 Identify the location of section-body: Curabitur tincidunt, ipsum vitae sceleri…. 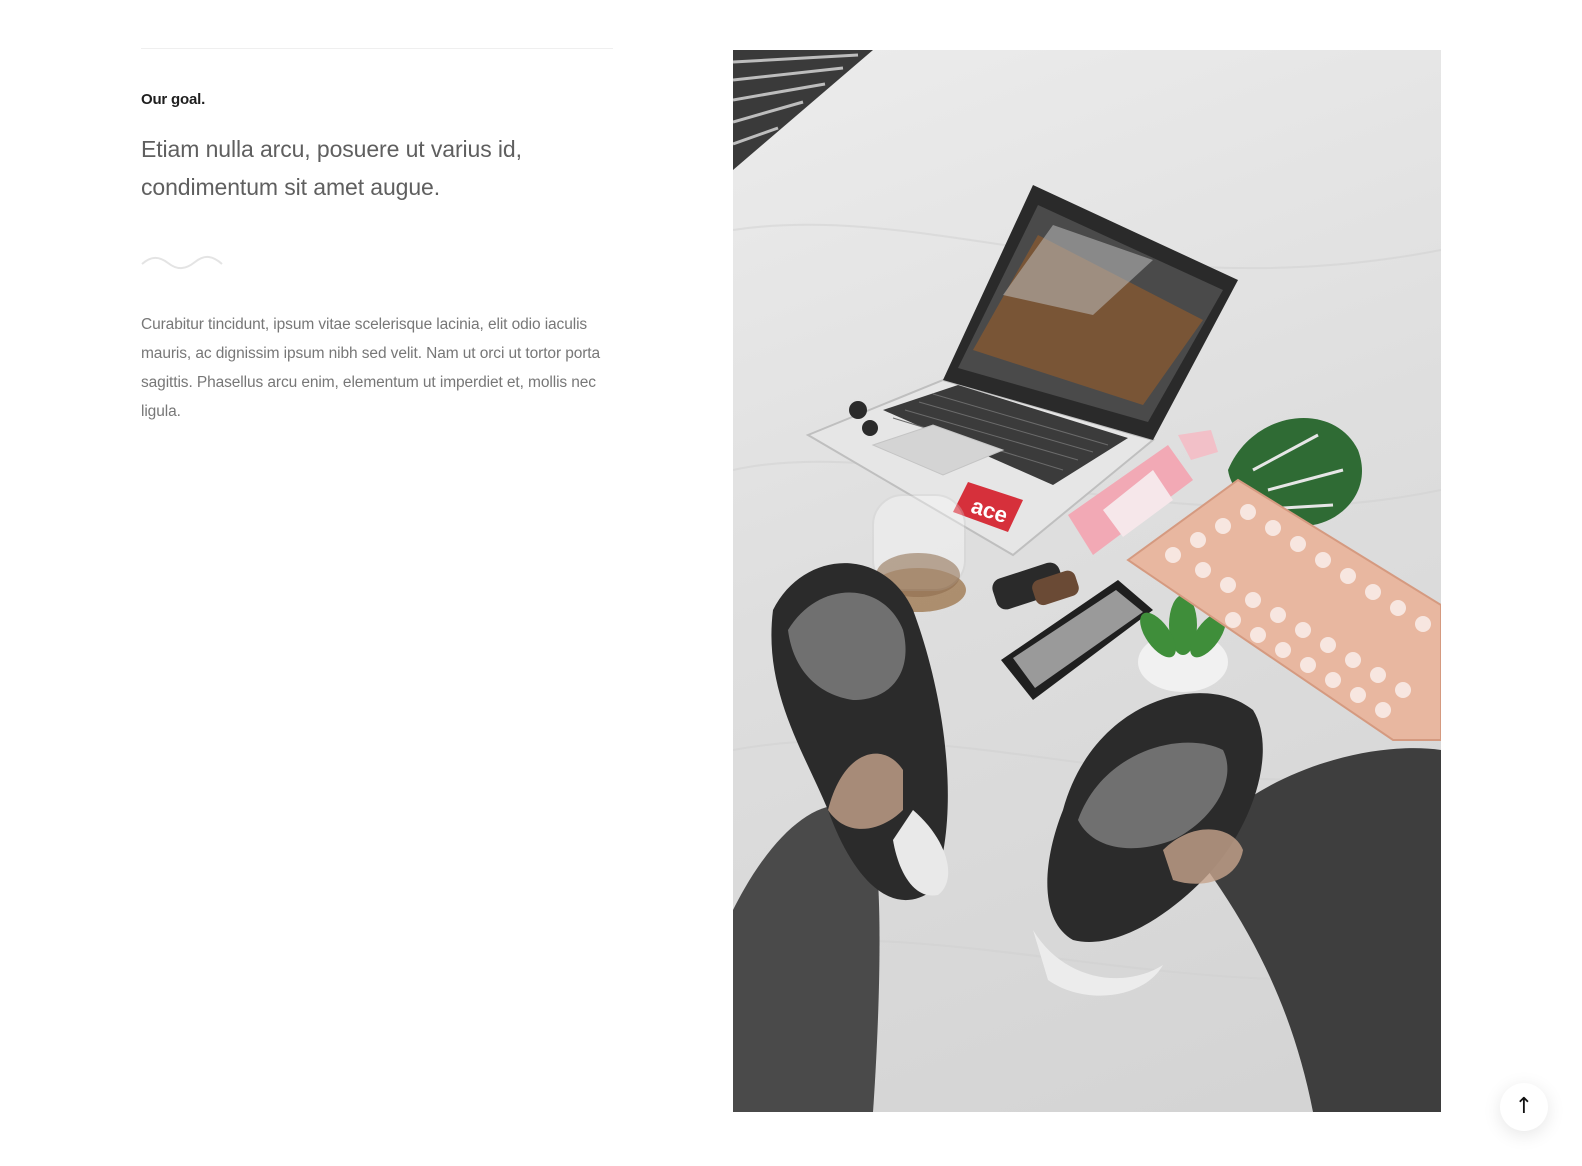
(371, 368).